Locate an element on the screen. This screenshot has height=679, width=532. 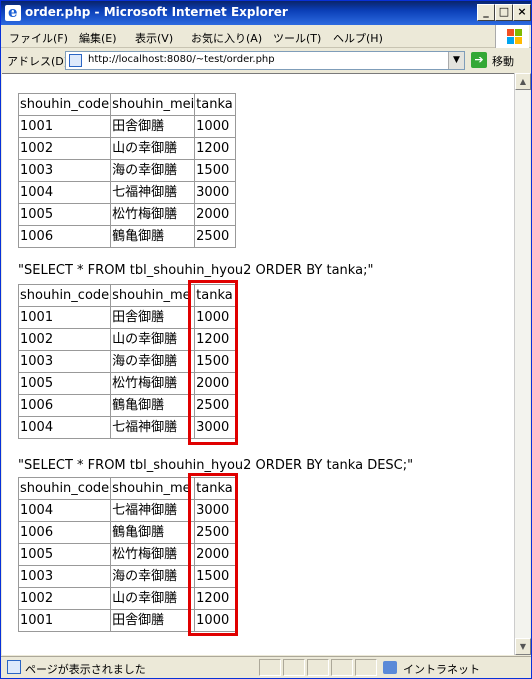
security-zone-label: イントラネット is located at coordinates (441, 669).